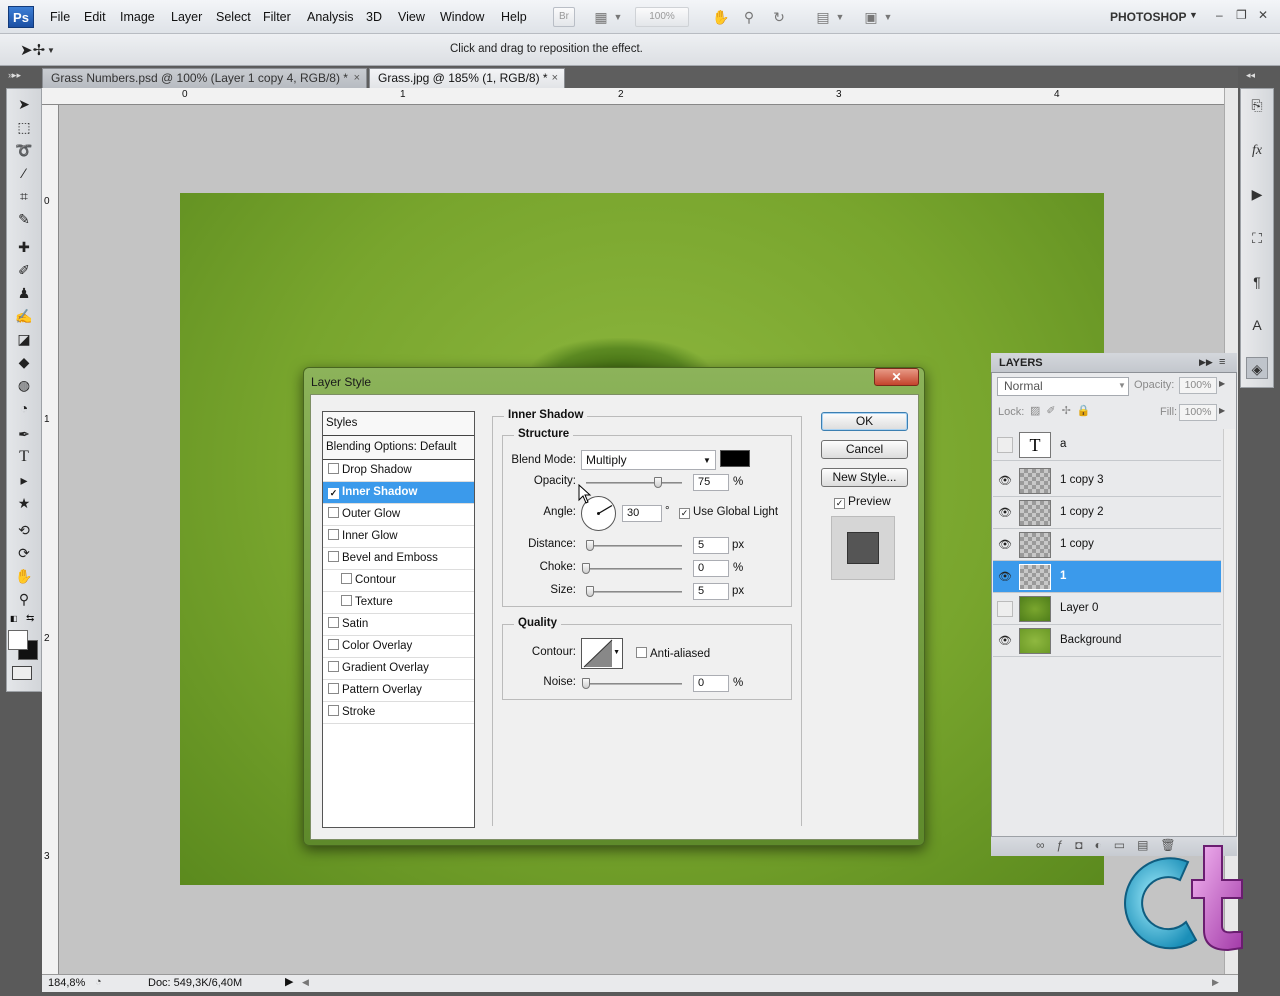  Describe the element at coordinates (1063, 386) in the screenshot. I see `layer-blend-mode-select: Normal` at that location.